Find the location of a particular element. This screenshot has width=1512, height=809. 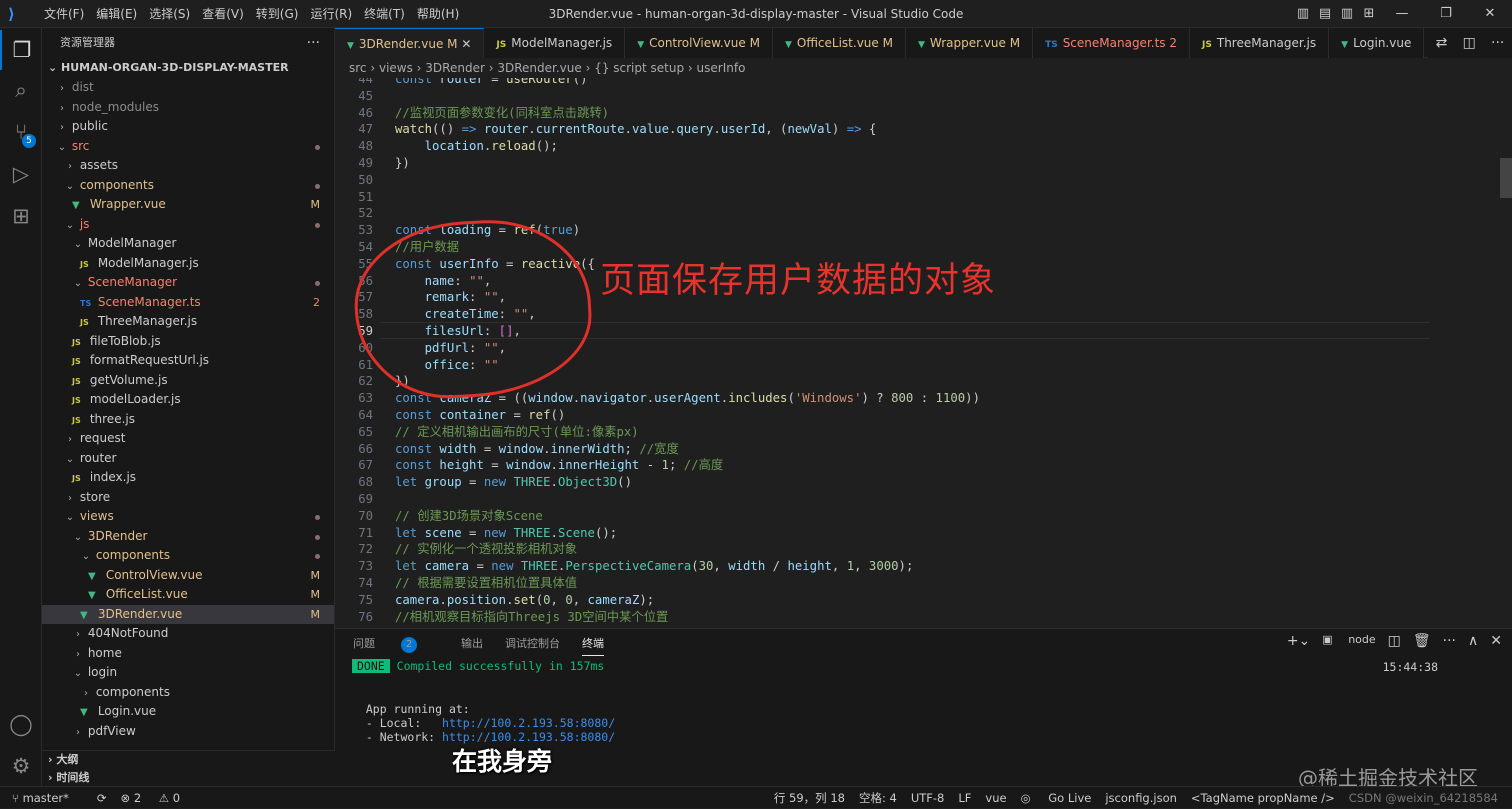

menu-item-7: 帮助(H) is located at coordinates (438, 14).